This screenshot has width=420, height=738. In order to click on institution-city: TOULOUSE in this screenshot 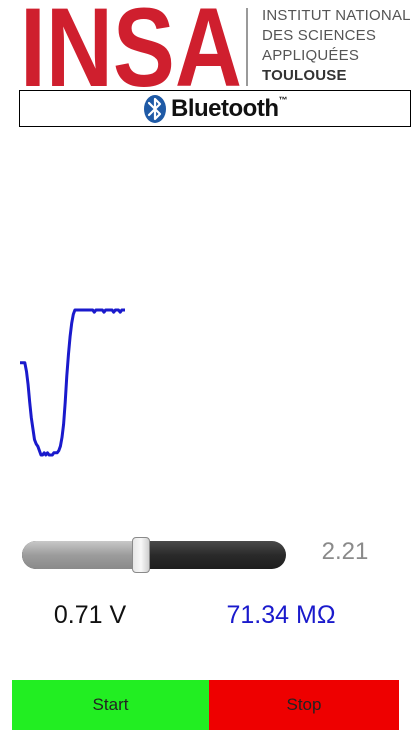, I will do `click(304, 75)`.